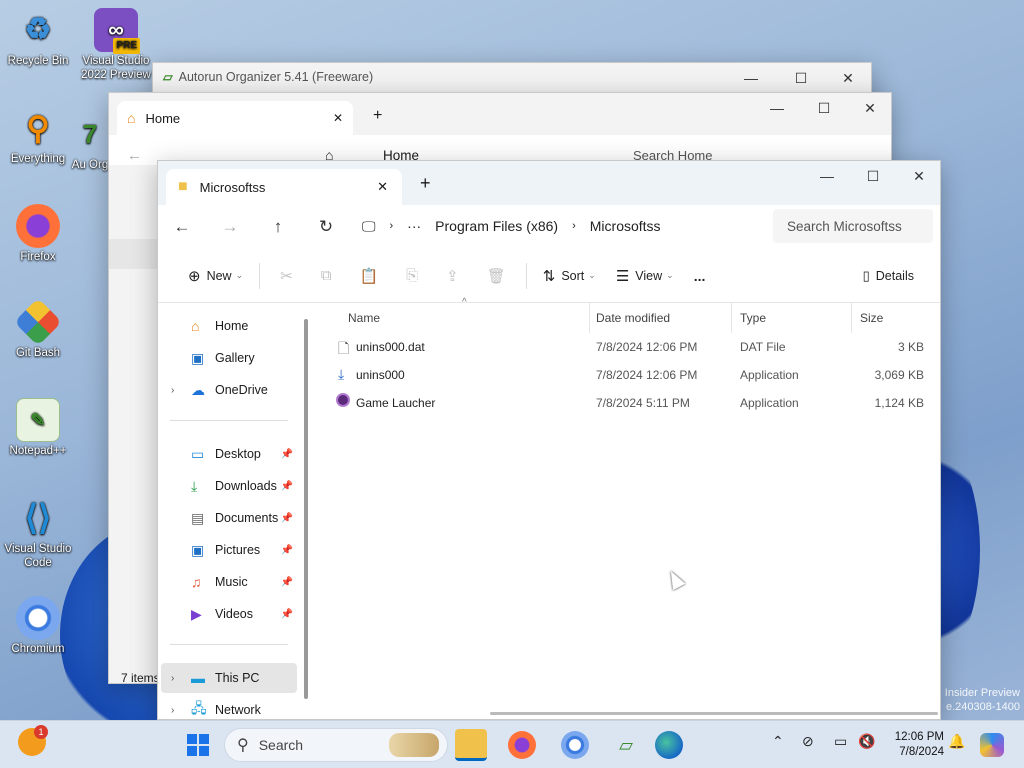 The height and width of the screenshot is (768, 1024). What do you see at coordinates (626, 745) in the screenshot?
I see `autorun-organizer-taskbar-icon: ▱` at bounding box center [626, 745].